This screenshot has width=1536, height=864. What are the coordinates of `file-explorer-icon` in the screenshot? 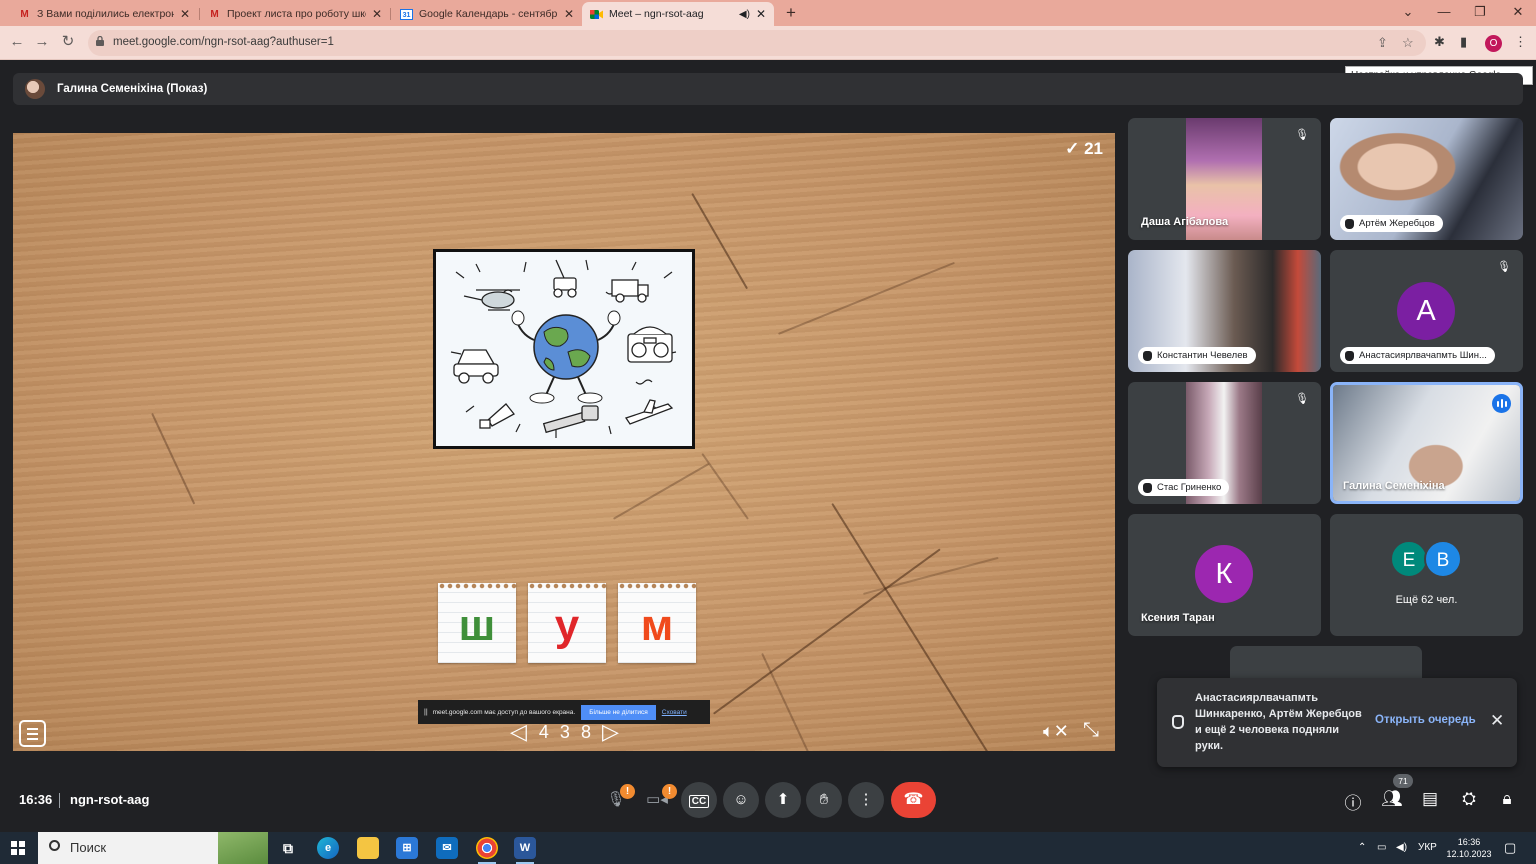 It's located at (368, 848).